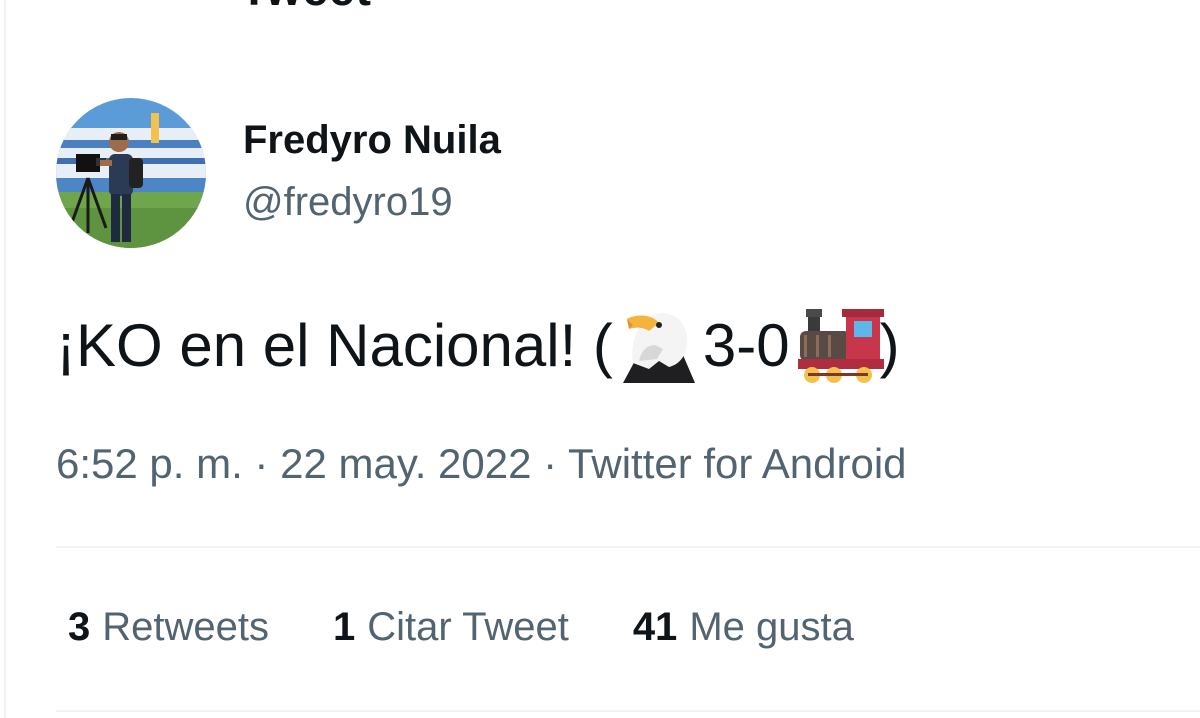 The height and width of the screenshot is (718, 1200). I want to click on tweet-text-part: ), so click(889, 345).